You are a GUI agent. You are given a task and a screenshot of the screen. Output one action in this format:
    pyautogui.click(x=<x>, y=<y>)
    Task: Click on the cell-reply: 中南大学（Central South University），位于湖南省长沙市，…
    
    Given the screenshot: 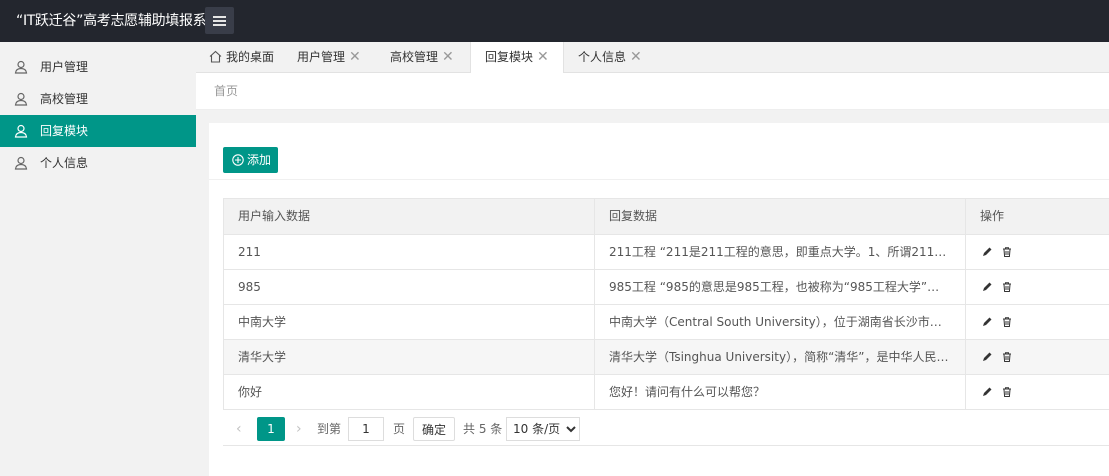 What is the action you would take?
    pyautogui.click(x=780, y=322)
    